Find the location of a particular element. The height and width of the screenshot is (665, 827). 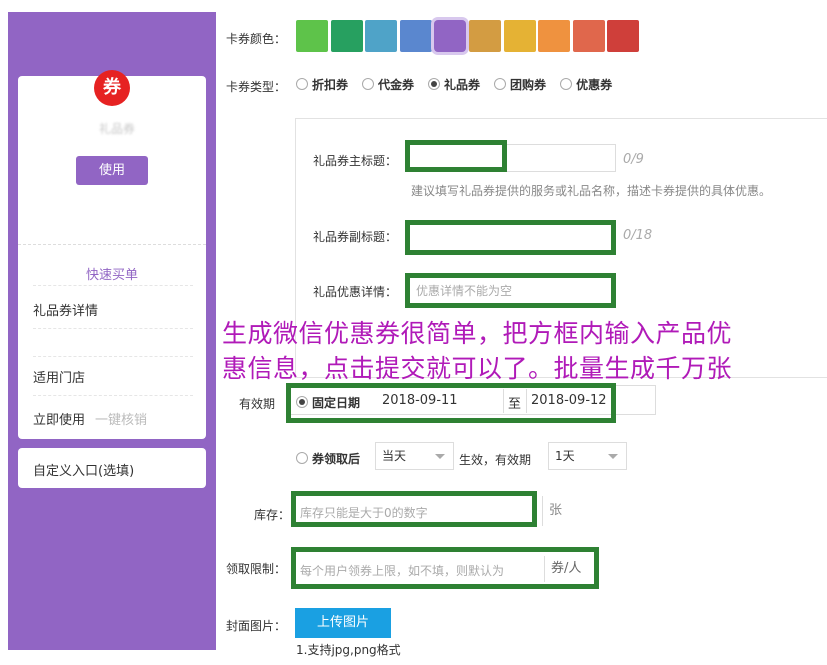

fixed-date-radio: 固定日期 is located at coordinates (328, 402).